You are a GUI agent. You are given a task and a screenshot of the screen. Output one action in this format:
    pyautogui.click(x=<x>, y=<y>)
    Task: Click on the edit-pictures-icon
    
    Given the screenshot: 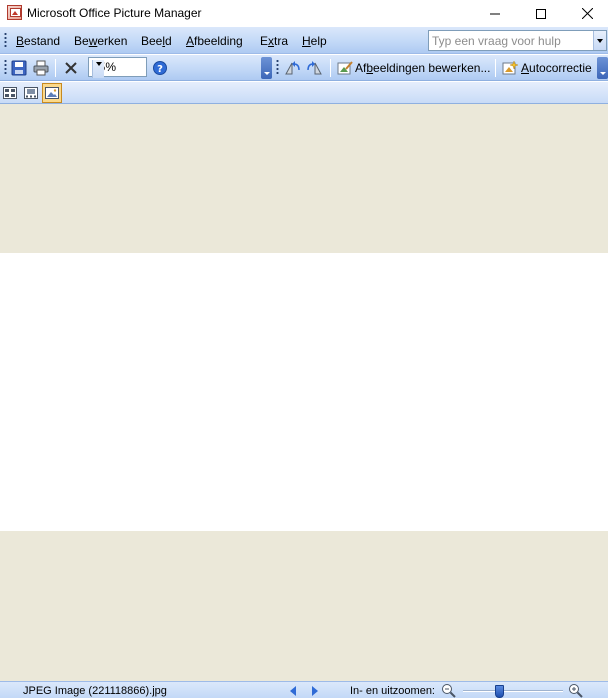 What is the action you would take?
    pyautogui.click(x=345, y=68)
    